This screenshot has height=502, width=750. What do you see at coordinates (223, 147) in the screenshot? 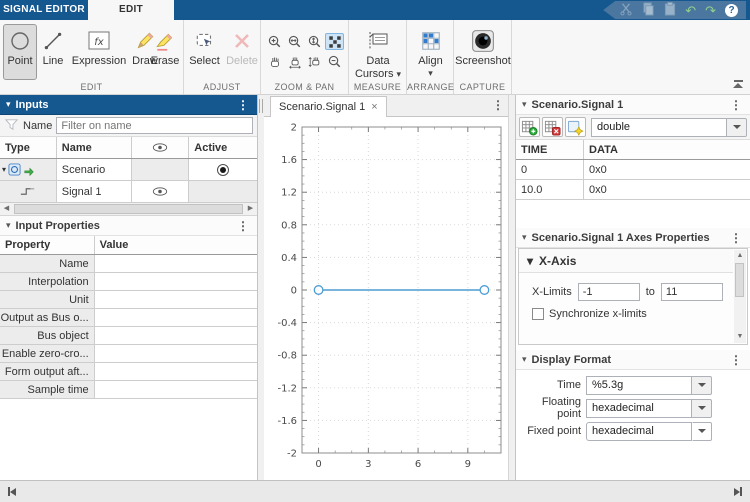
I see `col-active: Active` at bounding box center [223, 147].